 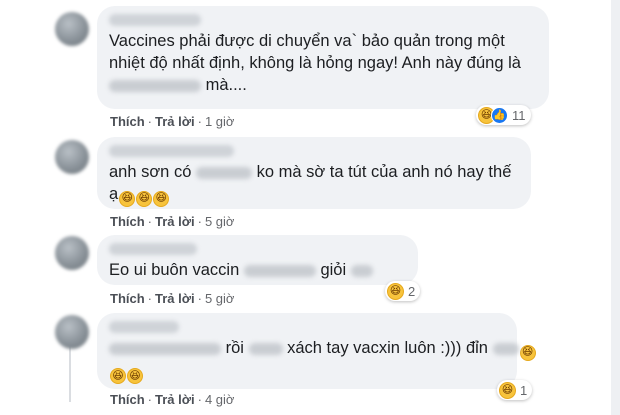 I want to click on page-edge, so click(x=615, y=207).